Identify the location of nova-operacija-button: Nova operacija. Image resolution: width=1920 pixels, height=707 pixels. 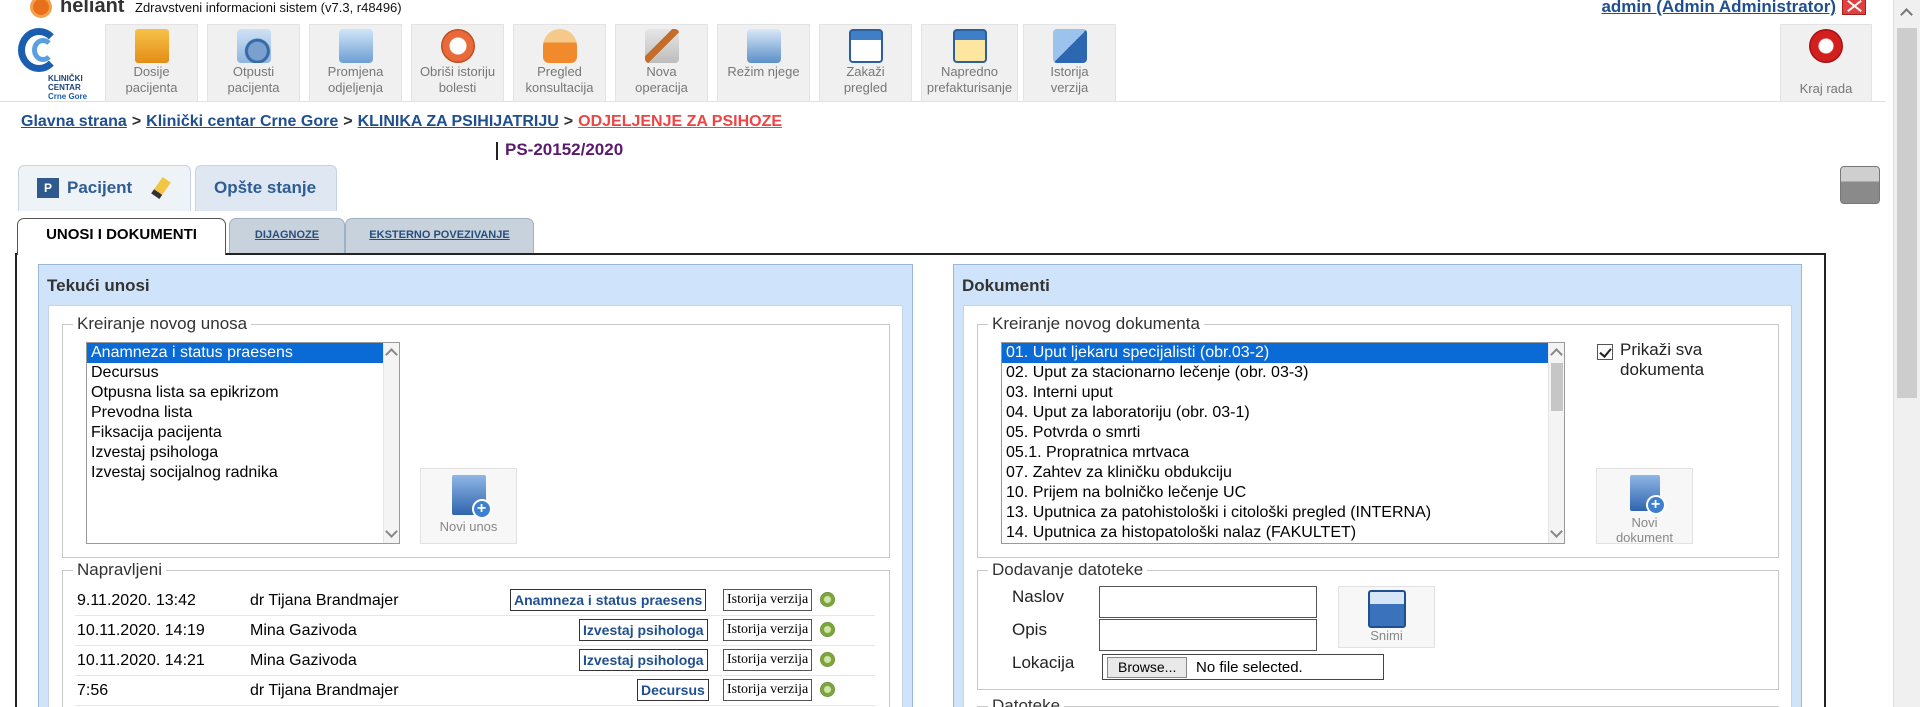
(661, 63).